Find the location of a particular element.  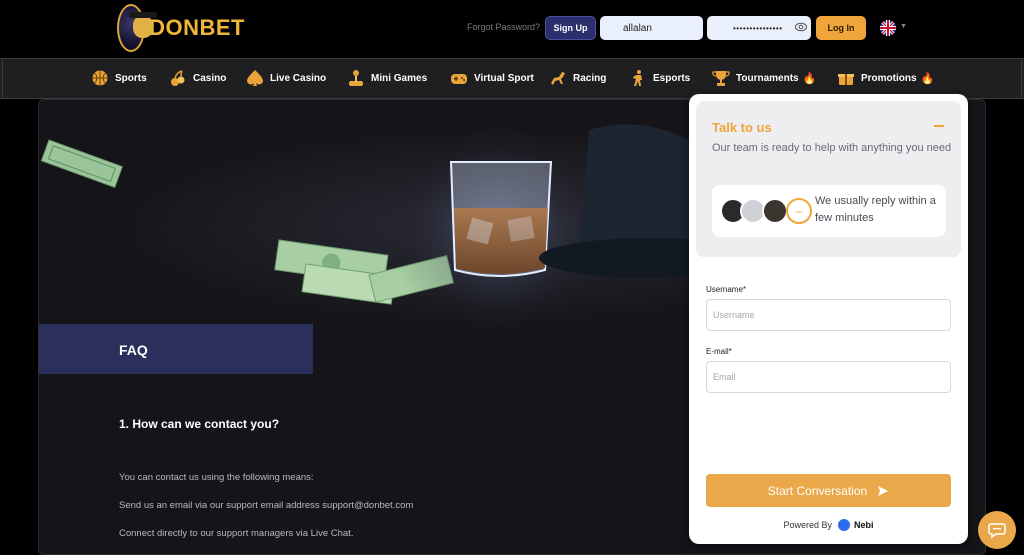

sign-up-button: Sign Up is located at coordinates (570, 28).